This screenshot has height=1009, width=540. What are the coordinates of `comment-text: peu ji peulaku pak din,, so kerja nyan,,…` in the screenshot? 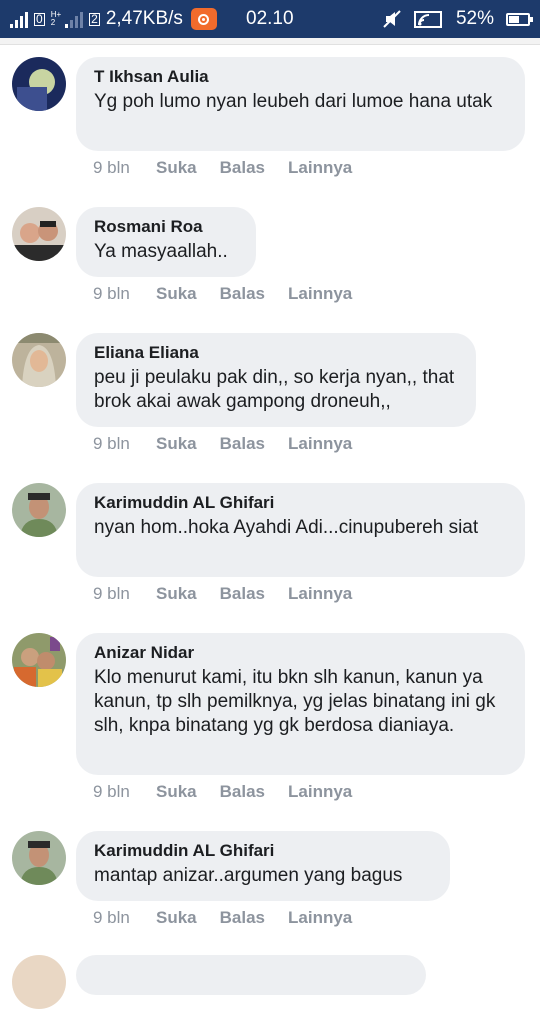 It's located at (274, 389).